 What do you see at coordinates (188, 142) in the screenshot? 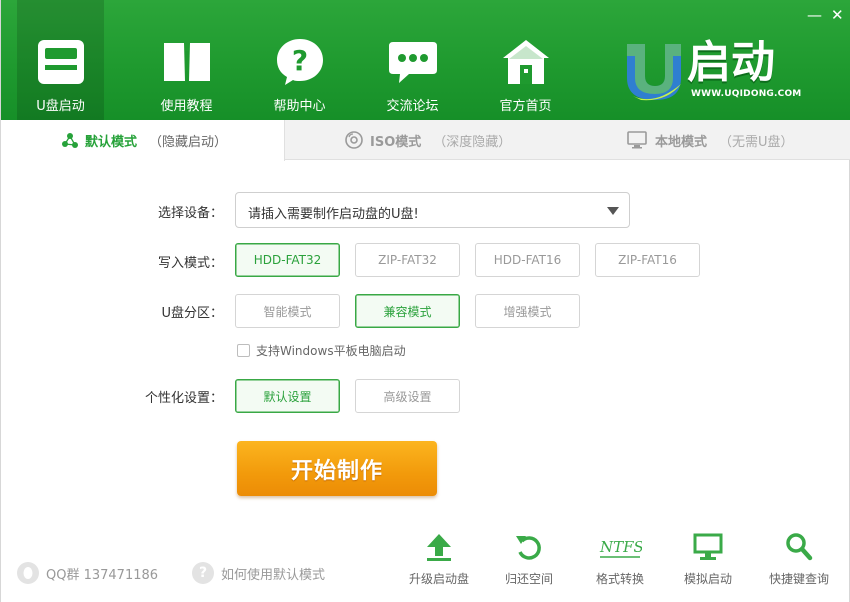
I see `tab-sublabel: （隐藏启动）` at bounding box center [188, 142].